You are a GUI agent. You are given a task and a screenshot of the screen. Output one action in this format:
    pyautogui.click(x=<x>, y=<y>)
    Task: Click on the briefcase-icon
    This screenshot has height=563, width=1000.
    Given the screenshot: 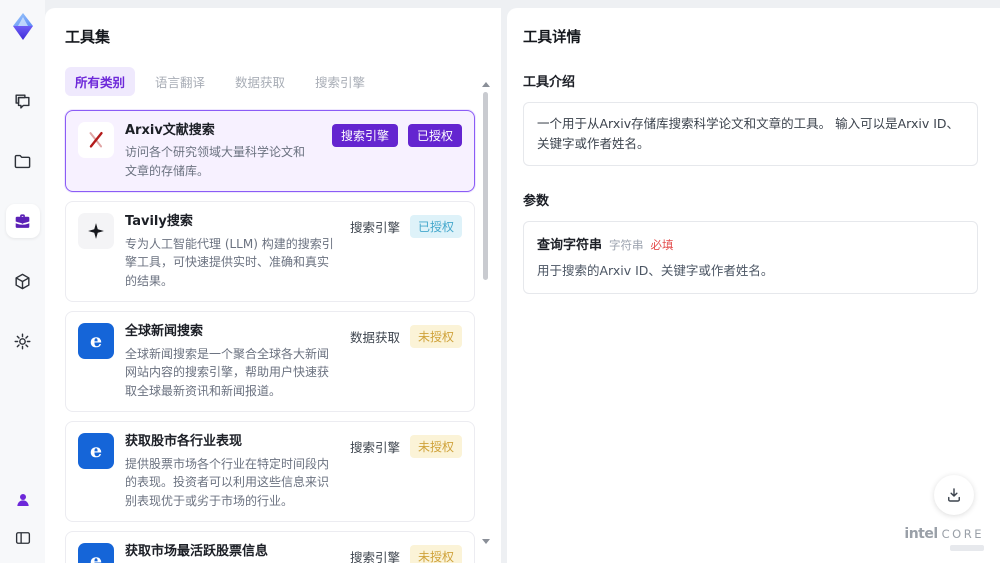 What is the action you would take?
    pyautogui.click(x=22, y=221)
    